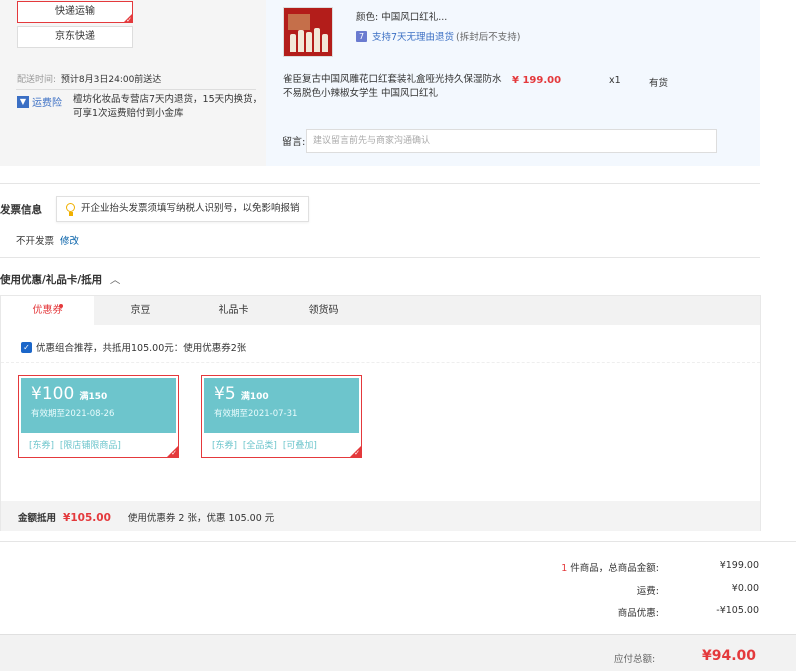 Image resolution: width=796 pixels, height=671 pixels. What do you see at coordinates (98, 405) in the screenshot?
I see `coupon-face: ¥100 满150 有效期至2021-08-26` at bounding box center [98, 405].